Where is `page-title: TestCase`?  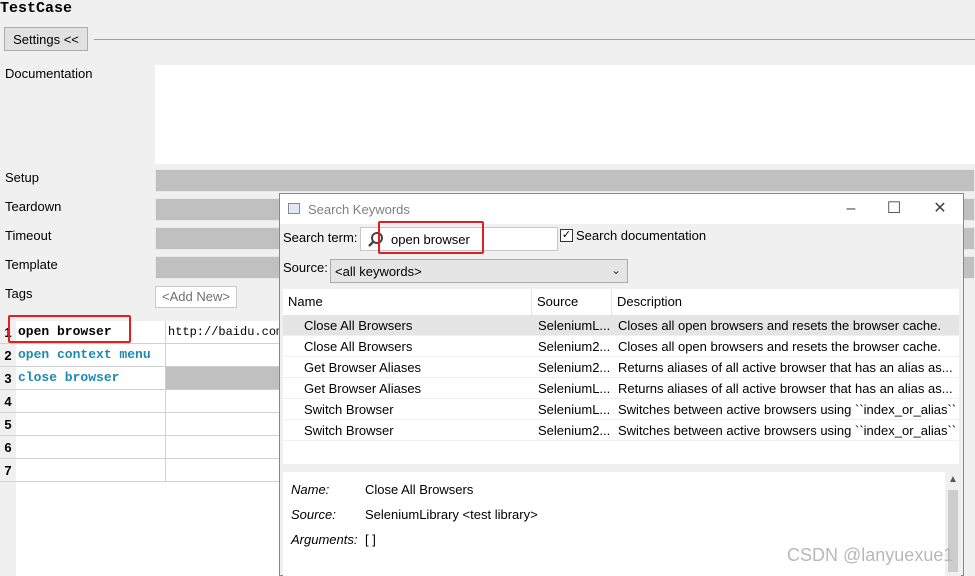
page-title: TestCase is located at coordinates (36, 8).